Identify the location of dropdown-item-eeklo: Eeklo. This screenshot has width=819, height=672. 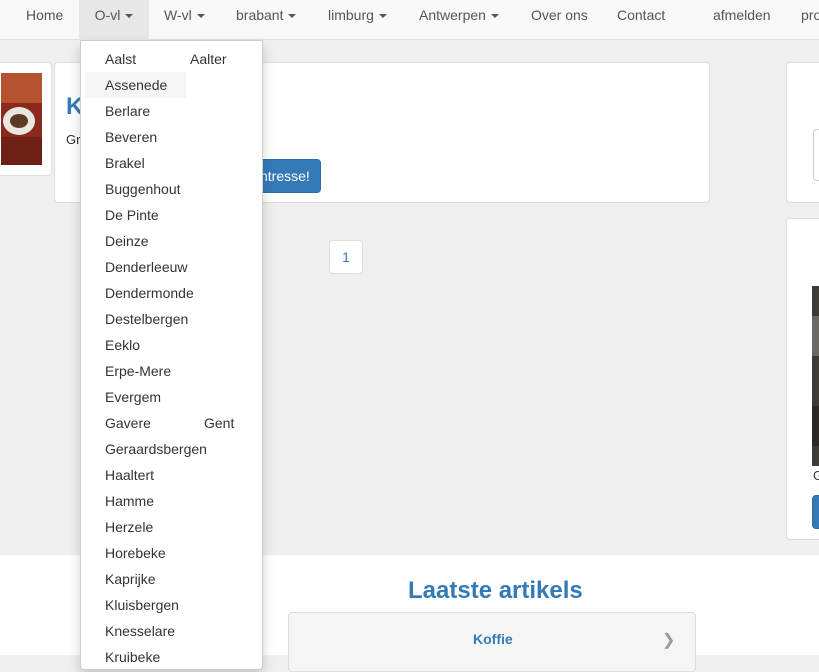
(122, 345).